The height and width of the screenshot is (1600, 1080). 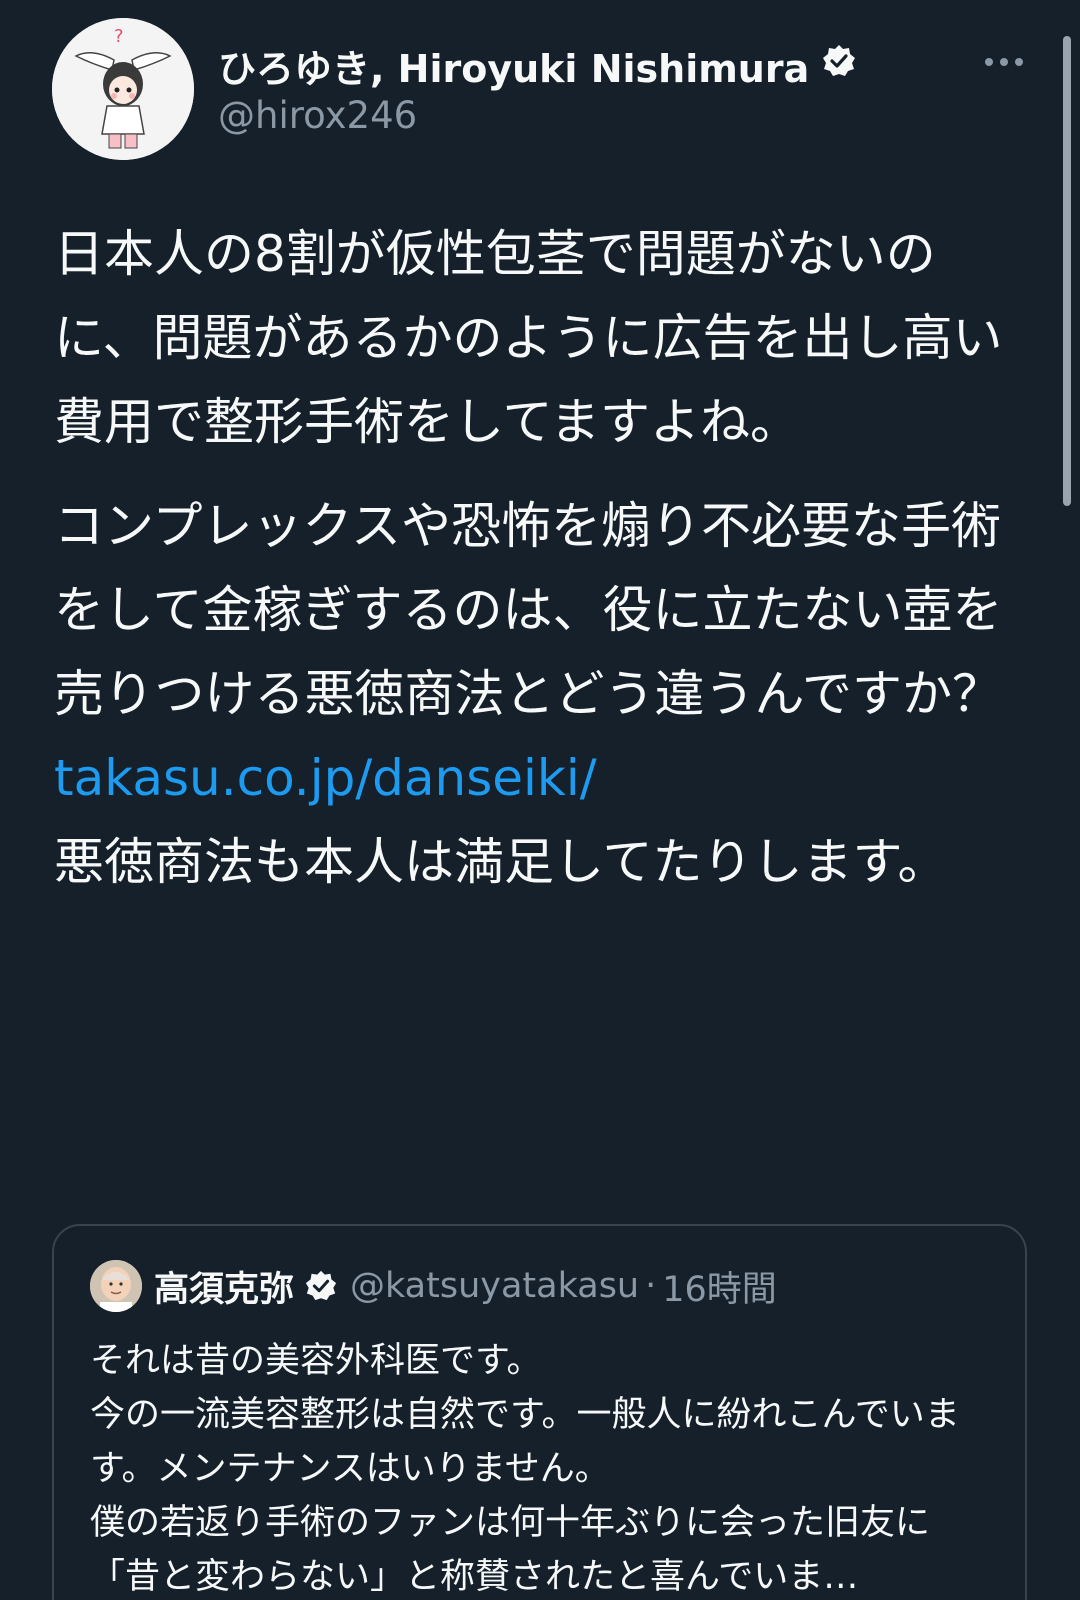 What do you see at coordinates (116, 1286) in the screenshot?
I see `quoted-author-avatar` at bounding box center [116, 1286].